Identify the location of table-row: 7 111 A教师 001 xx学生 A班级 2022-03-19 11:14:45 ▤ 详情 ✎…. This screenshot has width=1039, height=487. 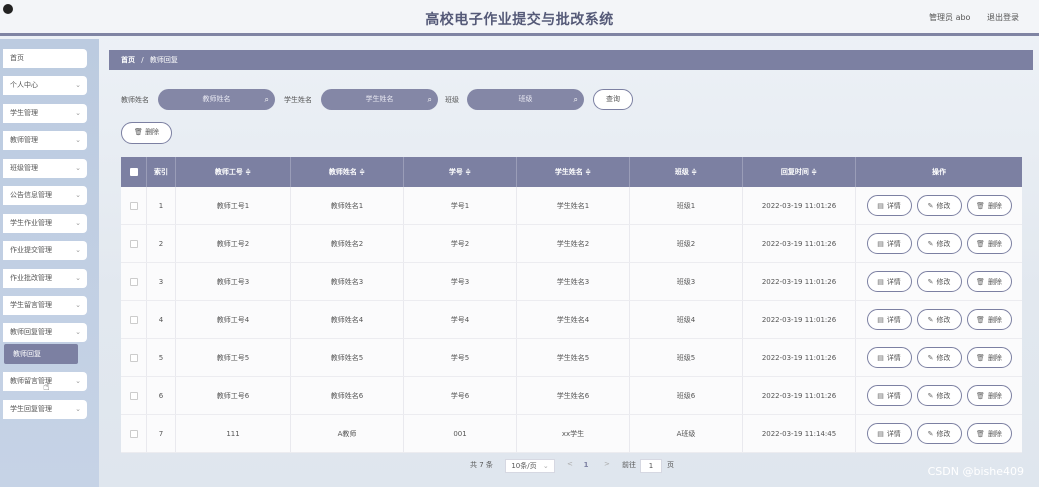
(571, 434).